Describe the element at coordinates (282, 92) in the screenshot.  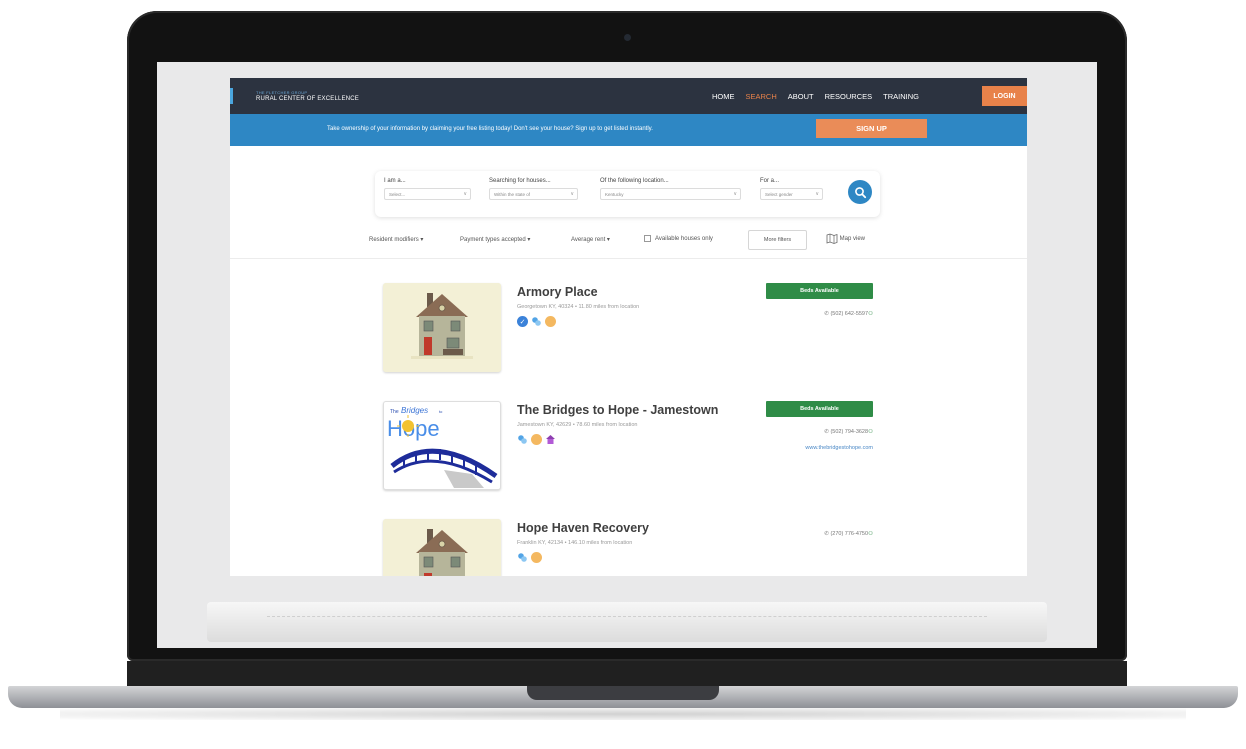
I see `brand-org: THE FLETCHER GROUP` at that location.